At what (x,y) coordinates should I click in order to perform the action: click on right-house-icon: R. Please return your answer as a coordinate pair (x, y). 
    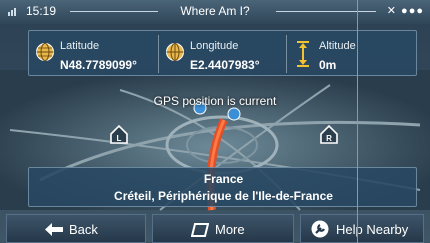
    Looking at the image, I should click on (329, 134).